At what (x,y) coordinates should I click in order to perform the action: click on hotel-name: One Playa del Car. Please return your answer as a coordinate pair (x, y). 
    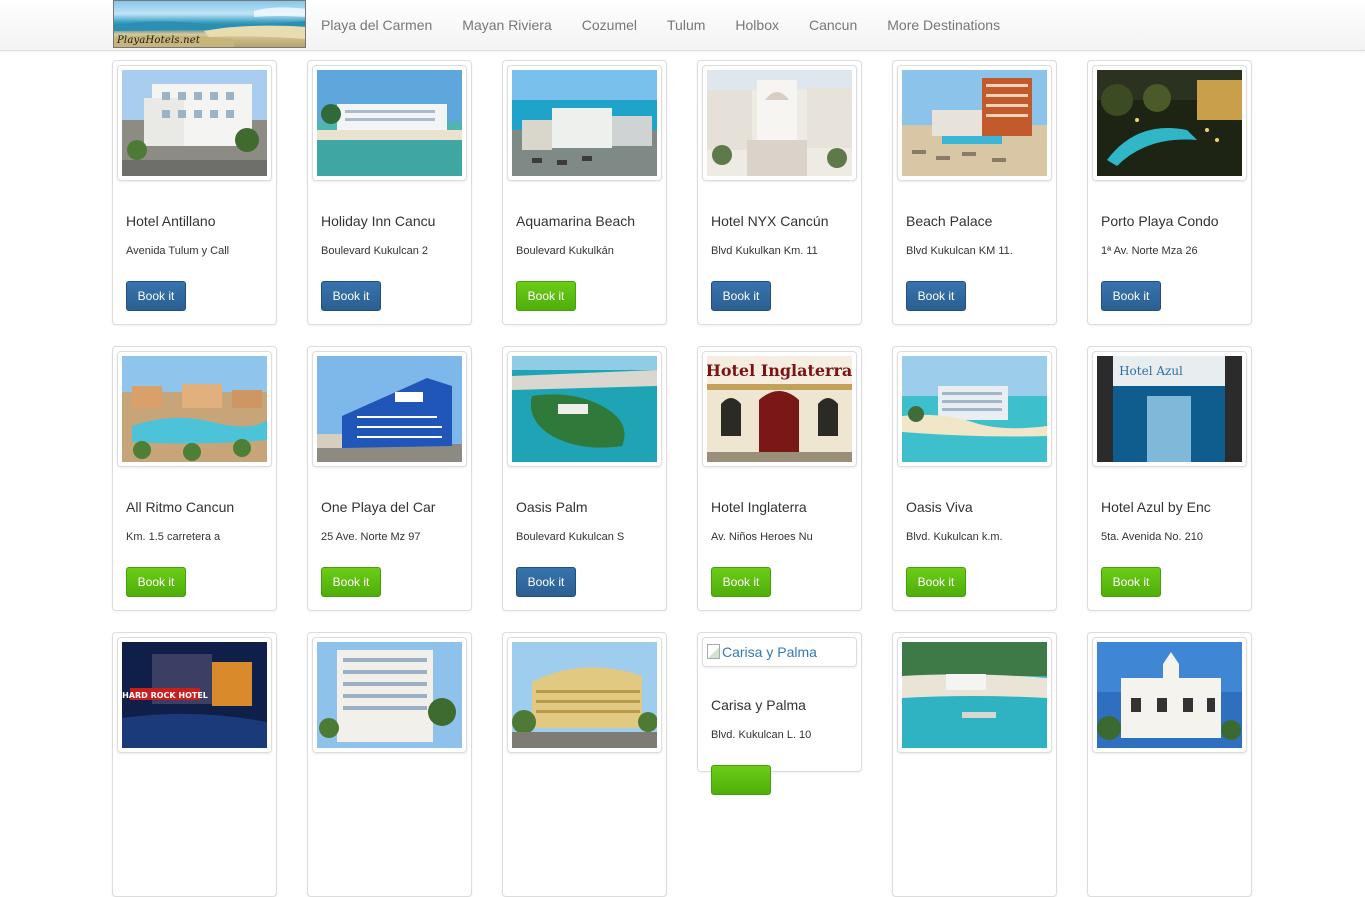
    Looking at the image, I should click on (378, 507).